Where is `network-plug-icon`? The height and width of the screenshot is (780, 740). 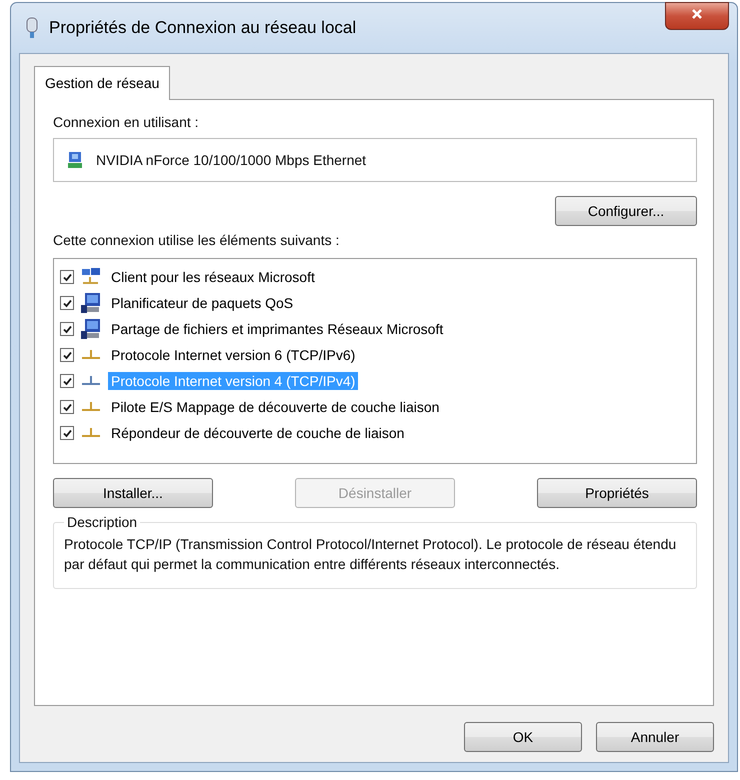
network-plug-icon is located at coordinates (32, 28).